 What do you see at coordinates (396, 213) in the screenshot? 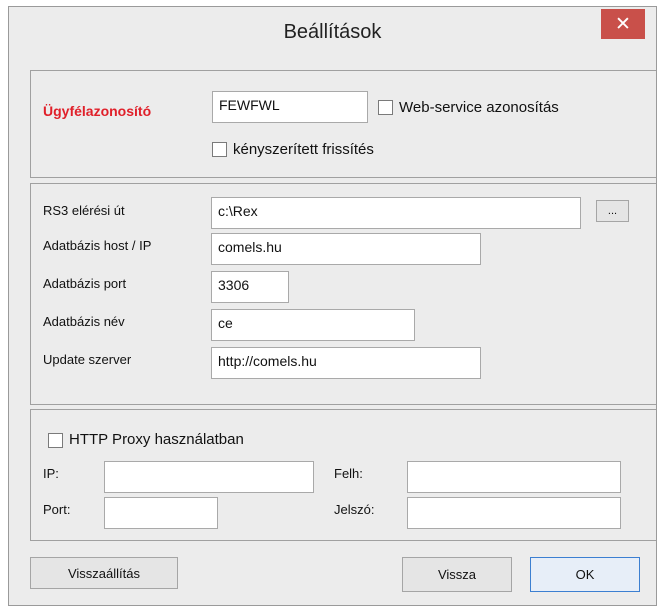
I see `rs3-path-input: c:\Rex` at bounding box center [396, 213].